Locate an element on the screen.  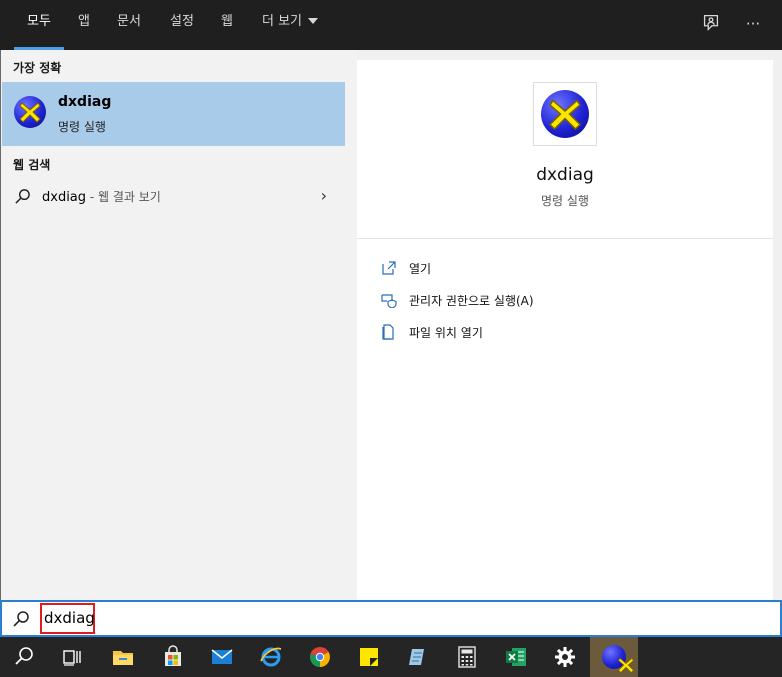
internet-explorer-icon is located at coordinates (271, 657).